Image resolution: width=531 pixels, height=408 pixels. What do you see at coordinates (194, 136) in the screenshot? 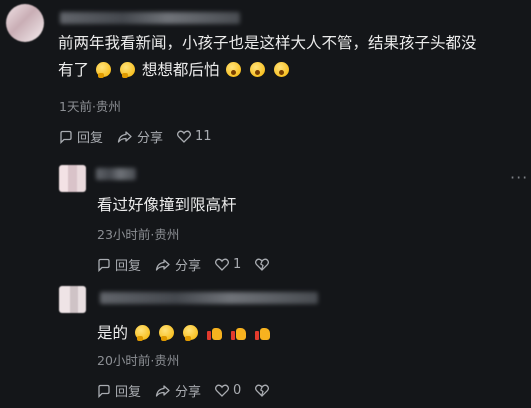
I see `like-button: 11` at bounding box center [194, 136].